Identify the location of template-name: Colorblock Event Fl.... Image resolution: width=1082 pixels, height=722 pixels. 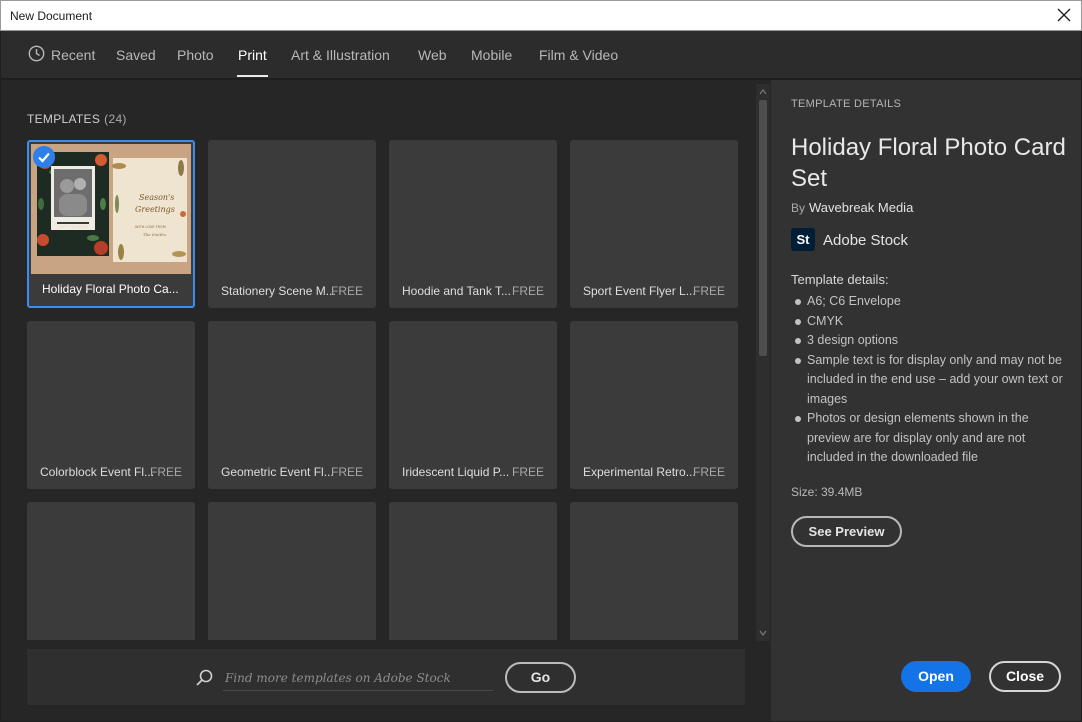
(97, 472).